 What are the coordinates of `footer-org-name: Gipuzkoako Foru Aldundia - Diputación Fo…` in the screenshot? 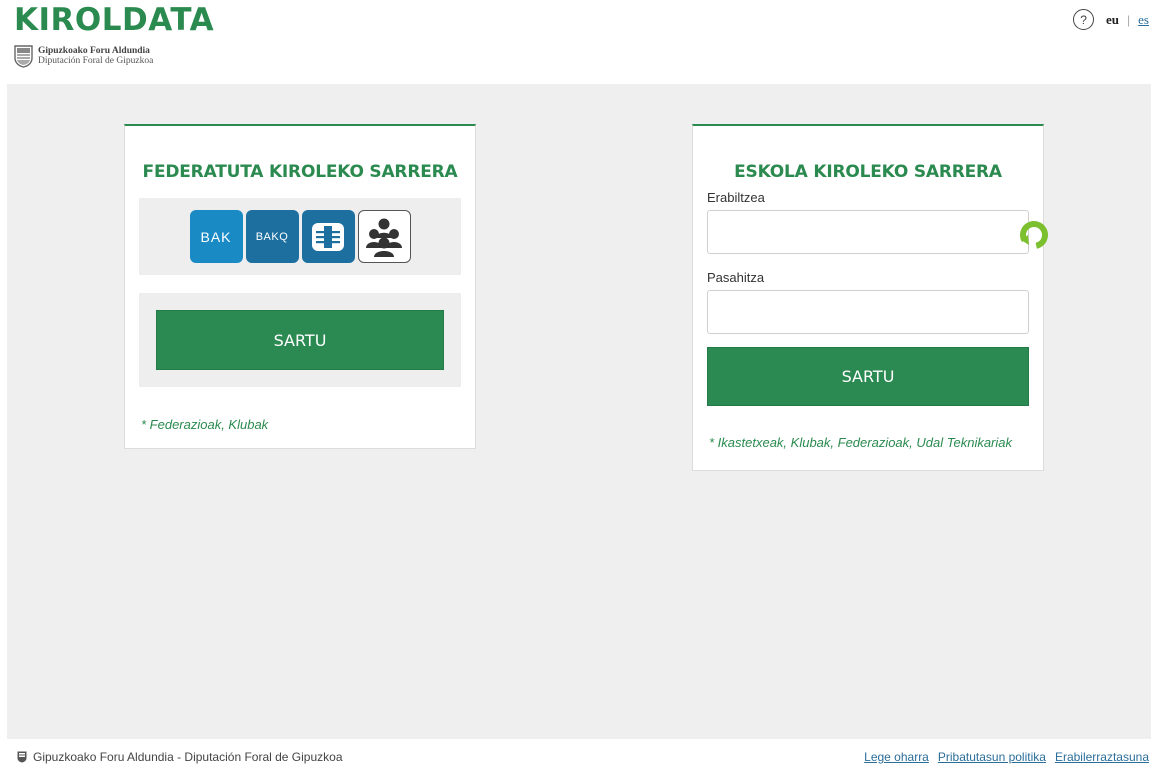 It's located at (188, 757).